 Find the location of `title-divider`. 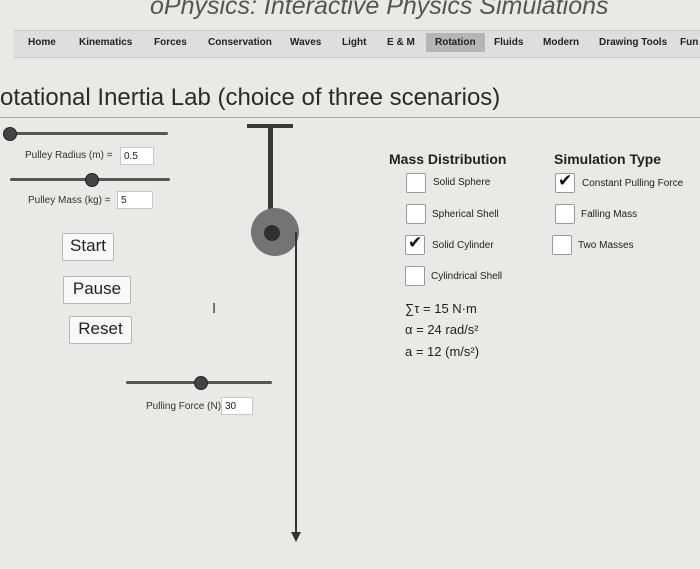

title-divider is located at coordinates (350, 117).